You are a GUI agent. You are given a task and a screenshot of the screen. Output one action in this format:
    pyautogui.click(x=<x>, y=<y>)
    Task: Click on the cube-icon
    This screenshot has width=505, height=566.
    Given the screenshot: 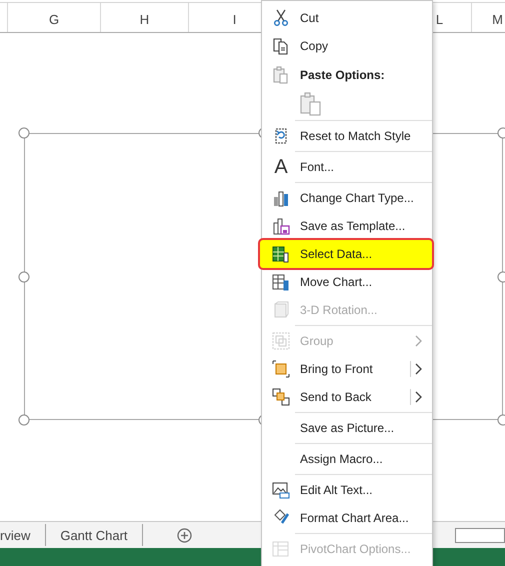 What is the action you would take?
    pyautogui.click(x=281, y=310)
    